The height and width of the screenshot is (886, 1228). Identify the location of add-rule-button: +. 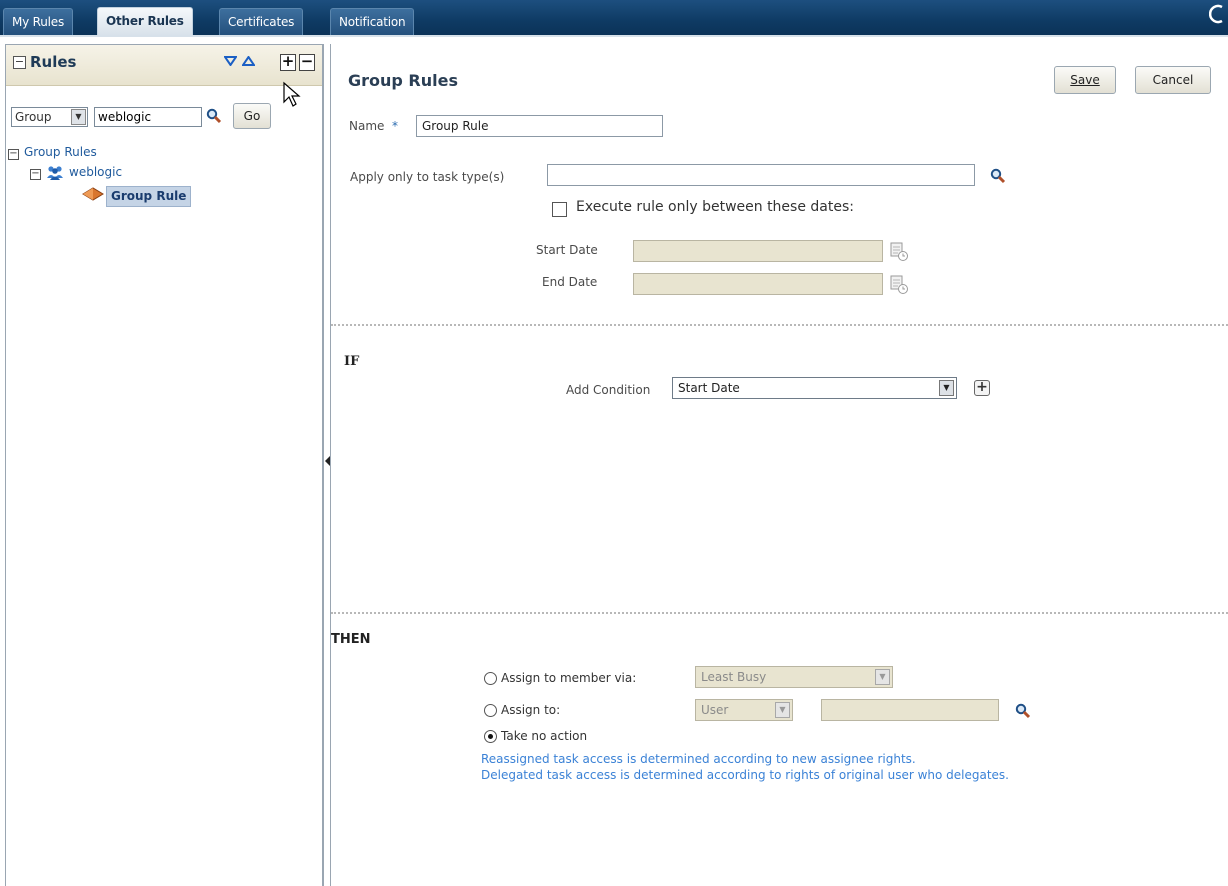
(288, 62).